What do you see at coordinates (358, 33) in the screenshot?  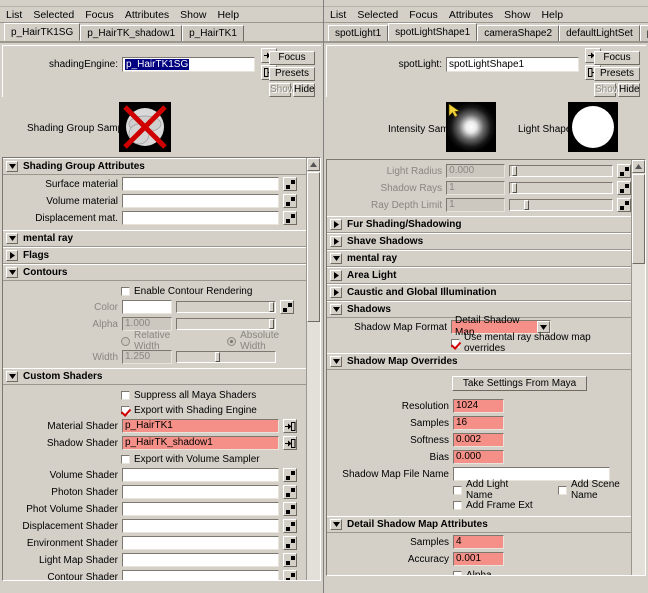 I see `tab-spotlight1: spotLight1` at bounding box center [358, 33].